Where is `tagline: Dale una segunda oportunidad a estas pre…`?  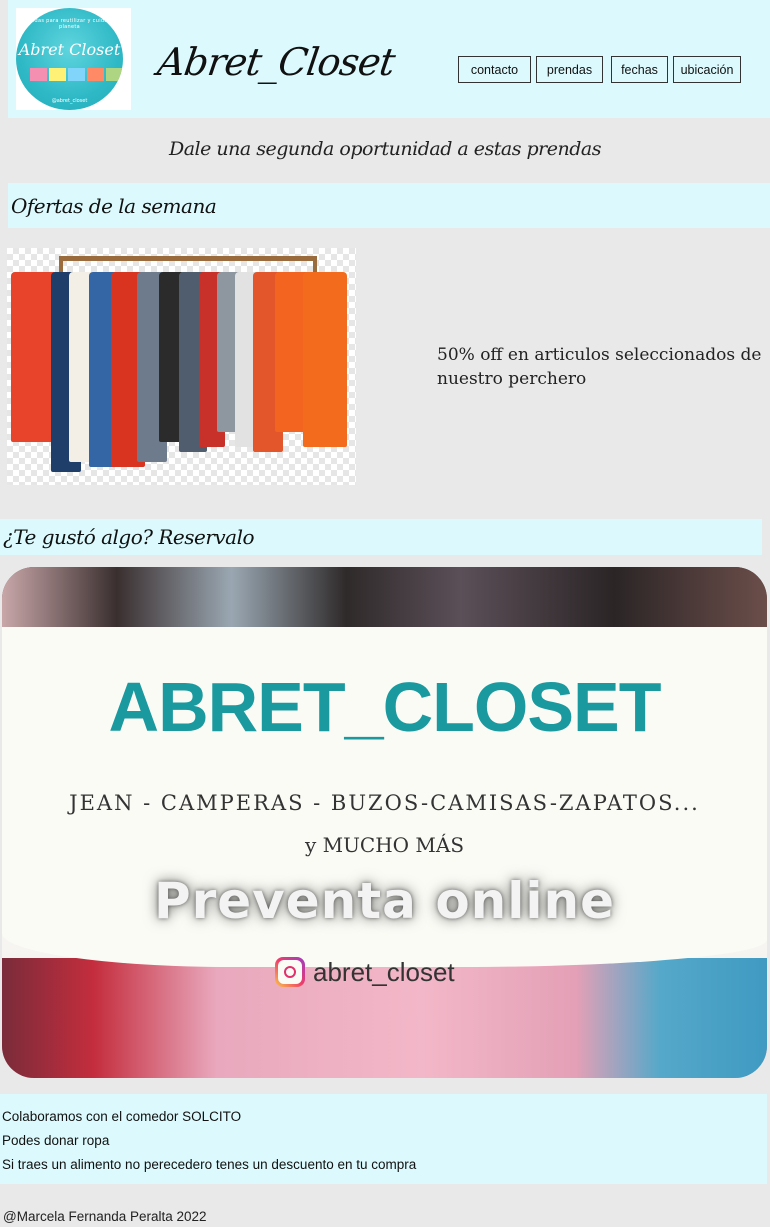
tagline: Dale una segunda oportunidad a estas pre… is located at coordinates (385, 149).